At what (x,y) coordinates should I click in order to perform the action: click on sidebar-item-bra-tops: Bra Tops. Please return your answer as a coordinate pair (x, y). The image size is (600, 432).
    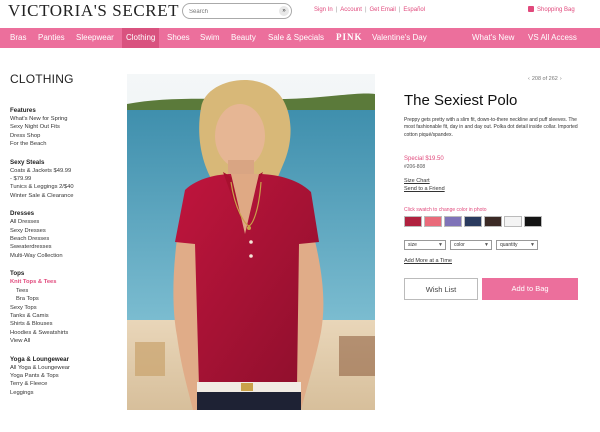
    Looking at the image, I should click on (65, 299).